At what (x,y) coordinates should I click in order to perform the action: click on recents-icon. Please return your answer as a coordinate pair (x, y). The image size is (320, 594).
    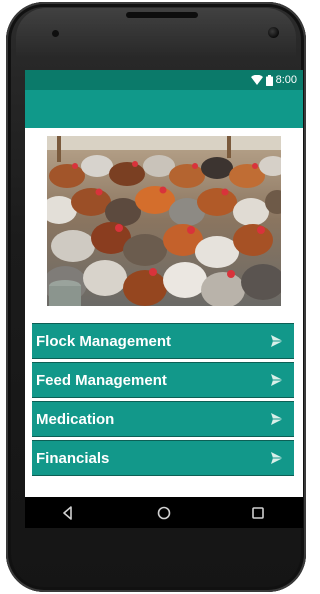
    Looking at the image, I should click on (258, 513).